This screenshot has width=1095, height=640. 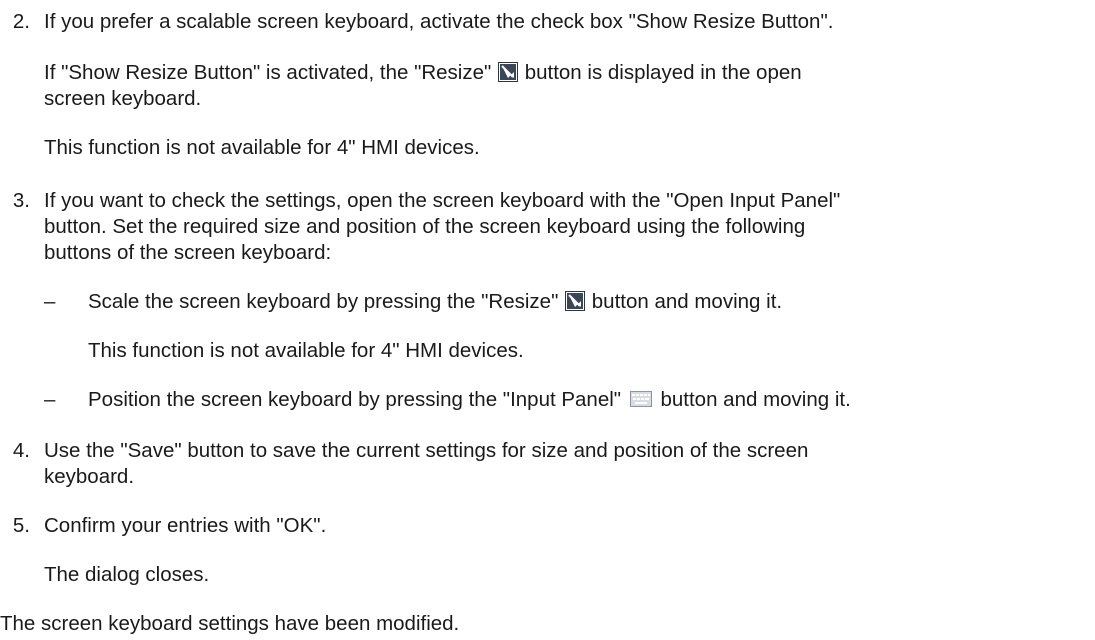 I want to click on step-number: 5., so click(x=21, y=525).